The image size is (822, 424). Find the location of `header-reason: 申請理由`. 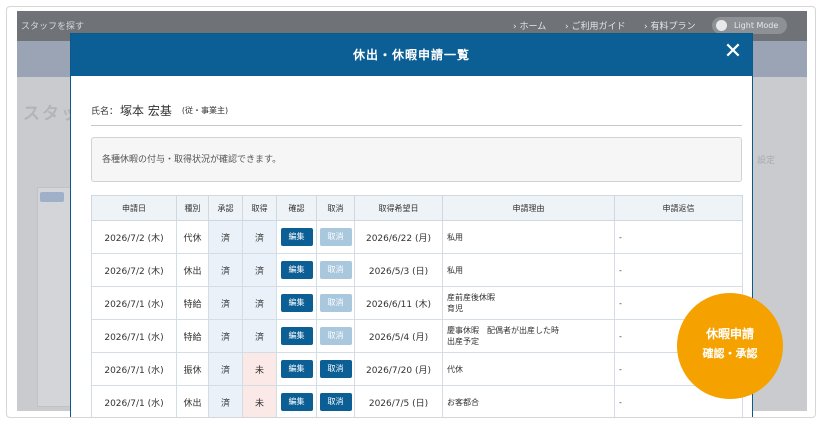

header-reason: 申請理由 is located at coordinates (528, 208).